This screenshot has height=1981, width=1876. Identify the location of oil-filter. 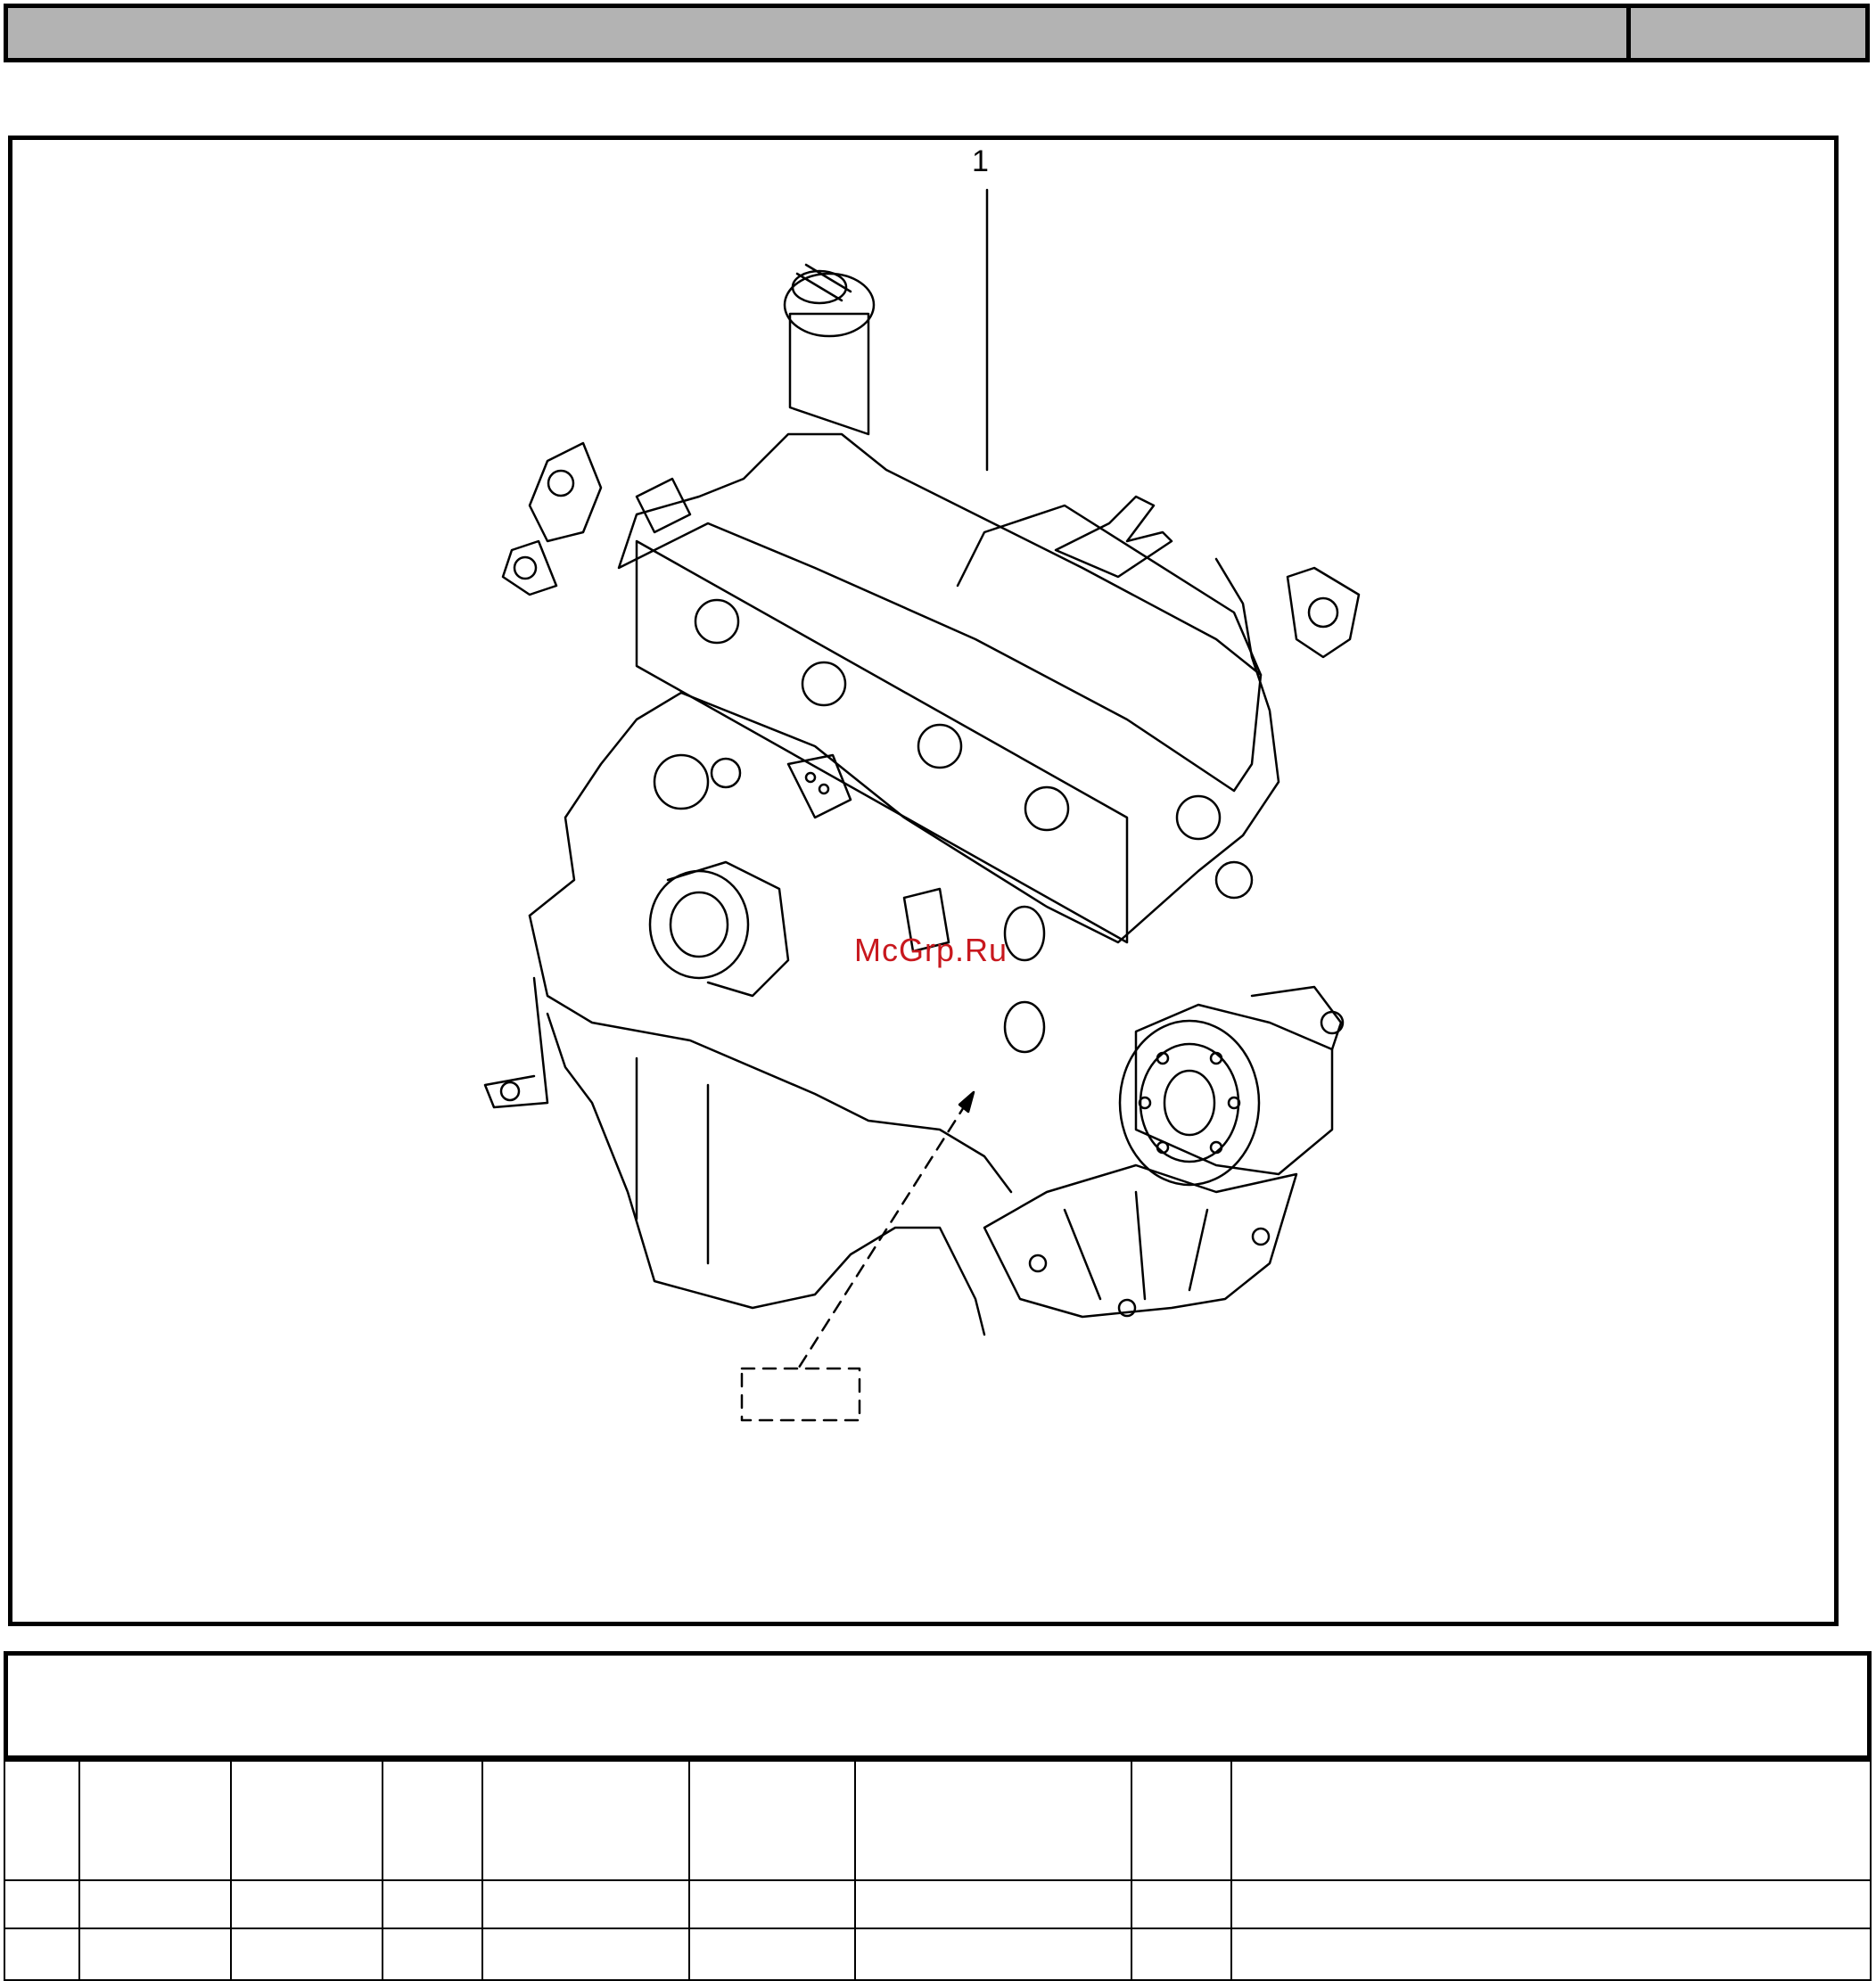
(699, 924).